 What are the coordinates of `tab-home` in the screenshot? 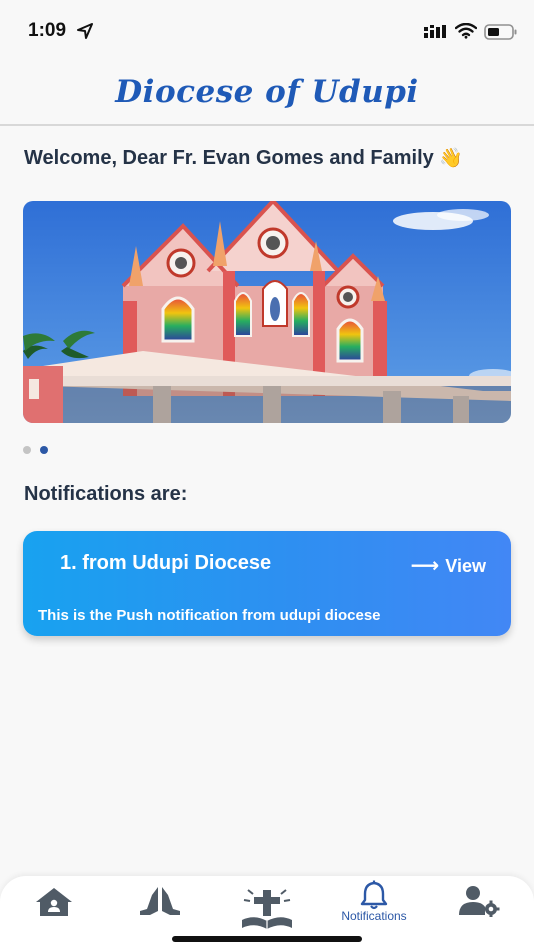 It's located at (54, 906).